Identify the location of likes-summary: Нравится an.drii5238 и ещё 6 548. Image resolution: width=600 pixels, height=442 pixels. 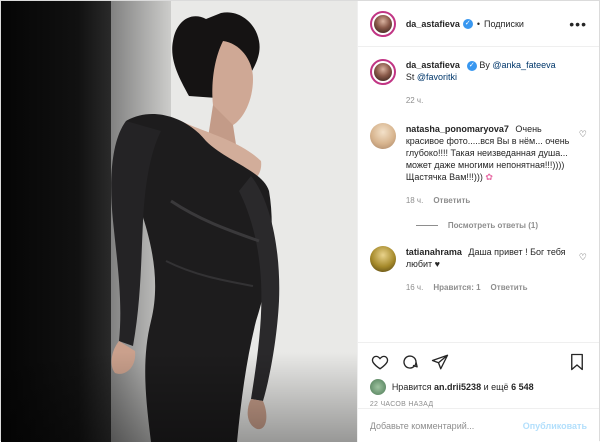
(478, 387).